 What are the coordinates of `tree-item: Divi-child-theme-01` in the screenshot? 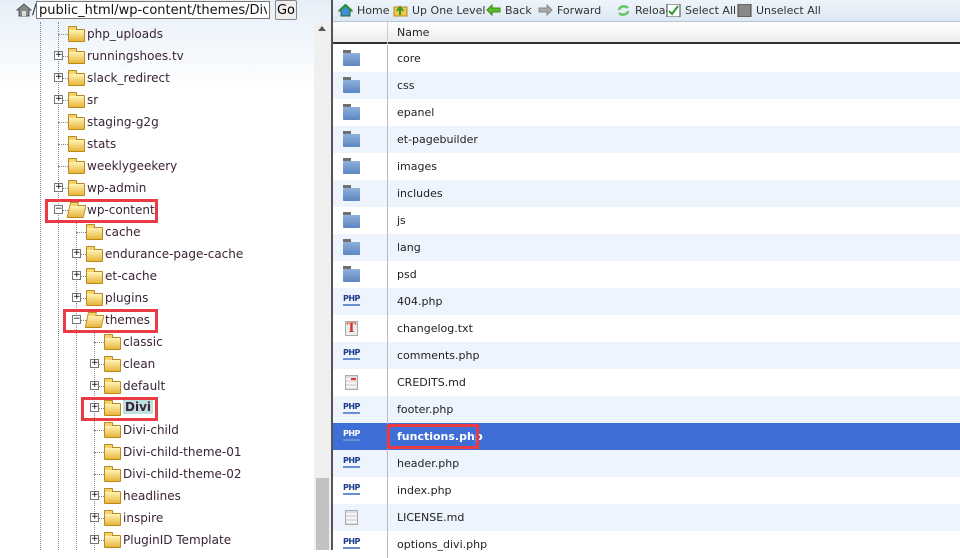 It's located at (157, 452).